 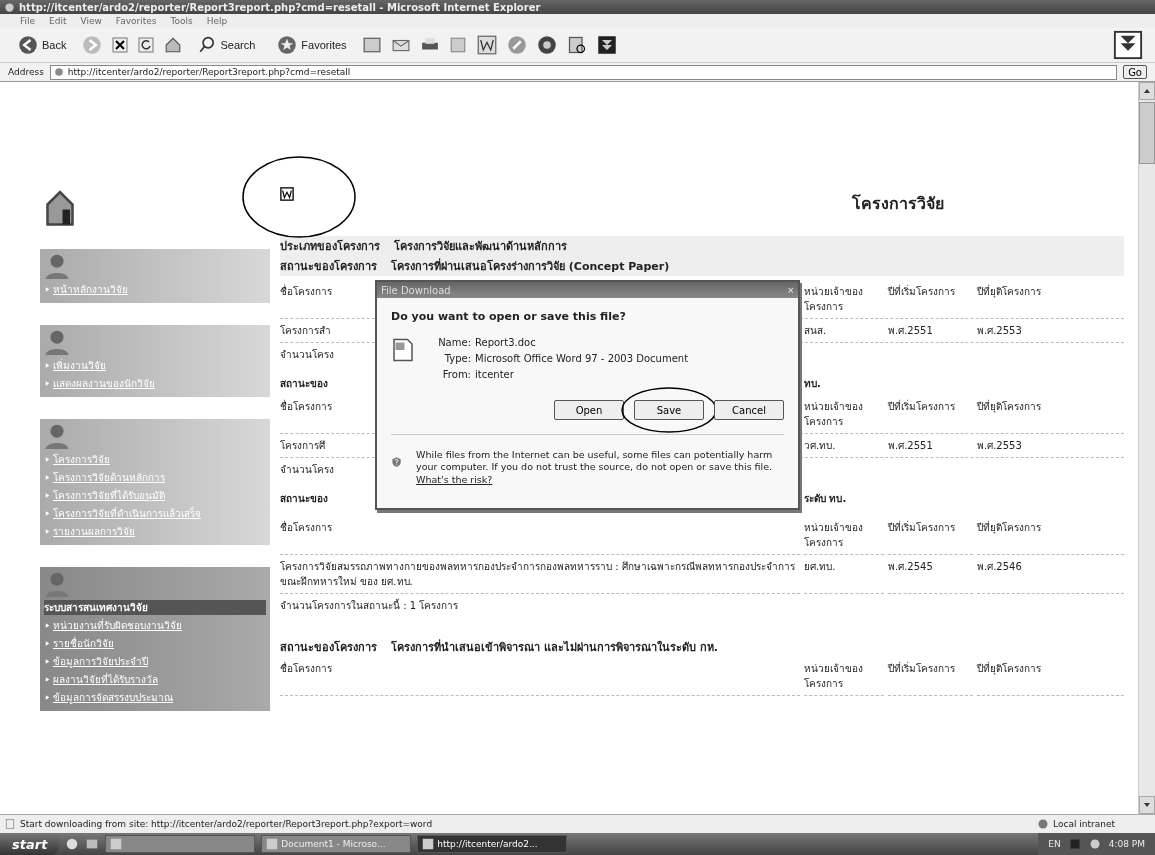 I want to click on table-cell-text: ปีที่เริ่มโครงการ, so click(x=922, y=406).